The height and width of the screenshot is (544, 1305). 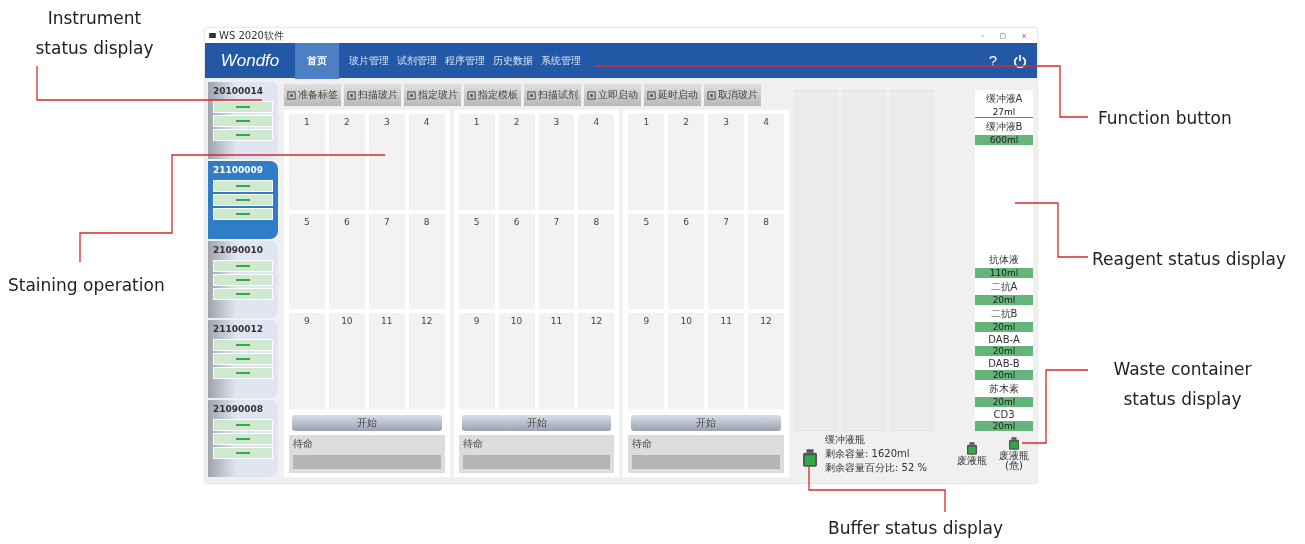 What do you see at coordinates (1004, 260) in the screenshot?
I see `reagent-name: 抗体液` at bounding box center [1004, 260].